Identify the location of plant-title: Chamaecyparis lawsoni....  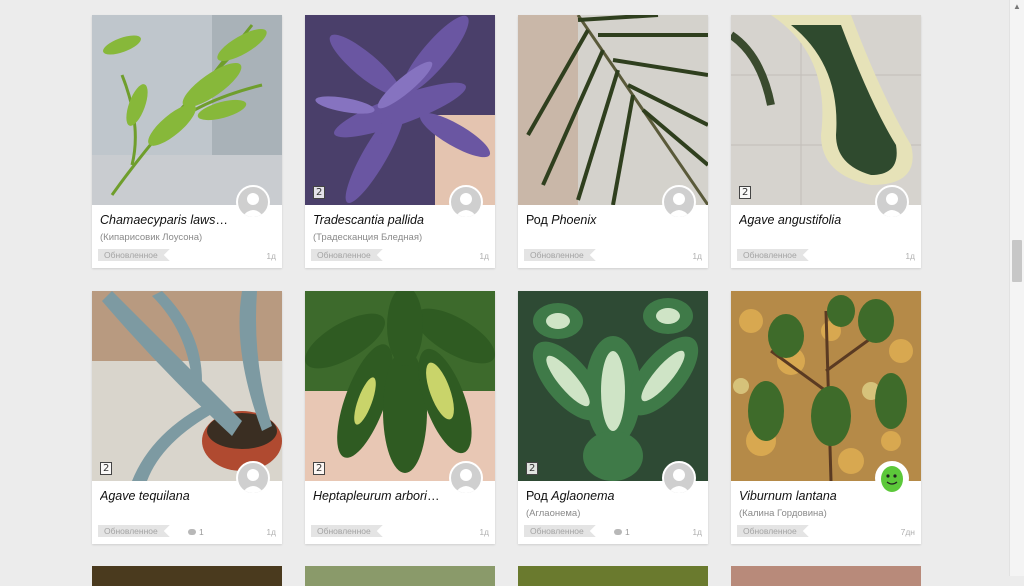
(165, 220).